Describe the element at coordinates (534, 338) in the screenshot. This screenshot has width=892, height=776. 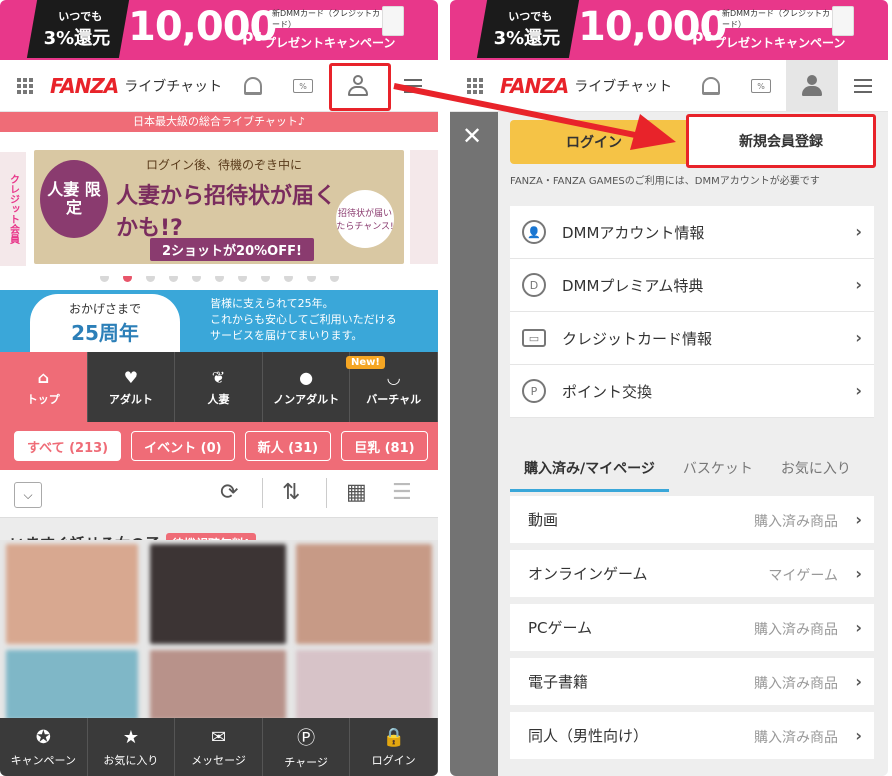
I see `credit-card-icon: ▭` at that location.